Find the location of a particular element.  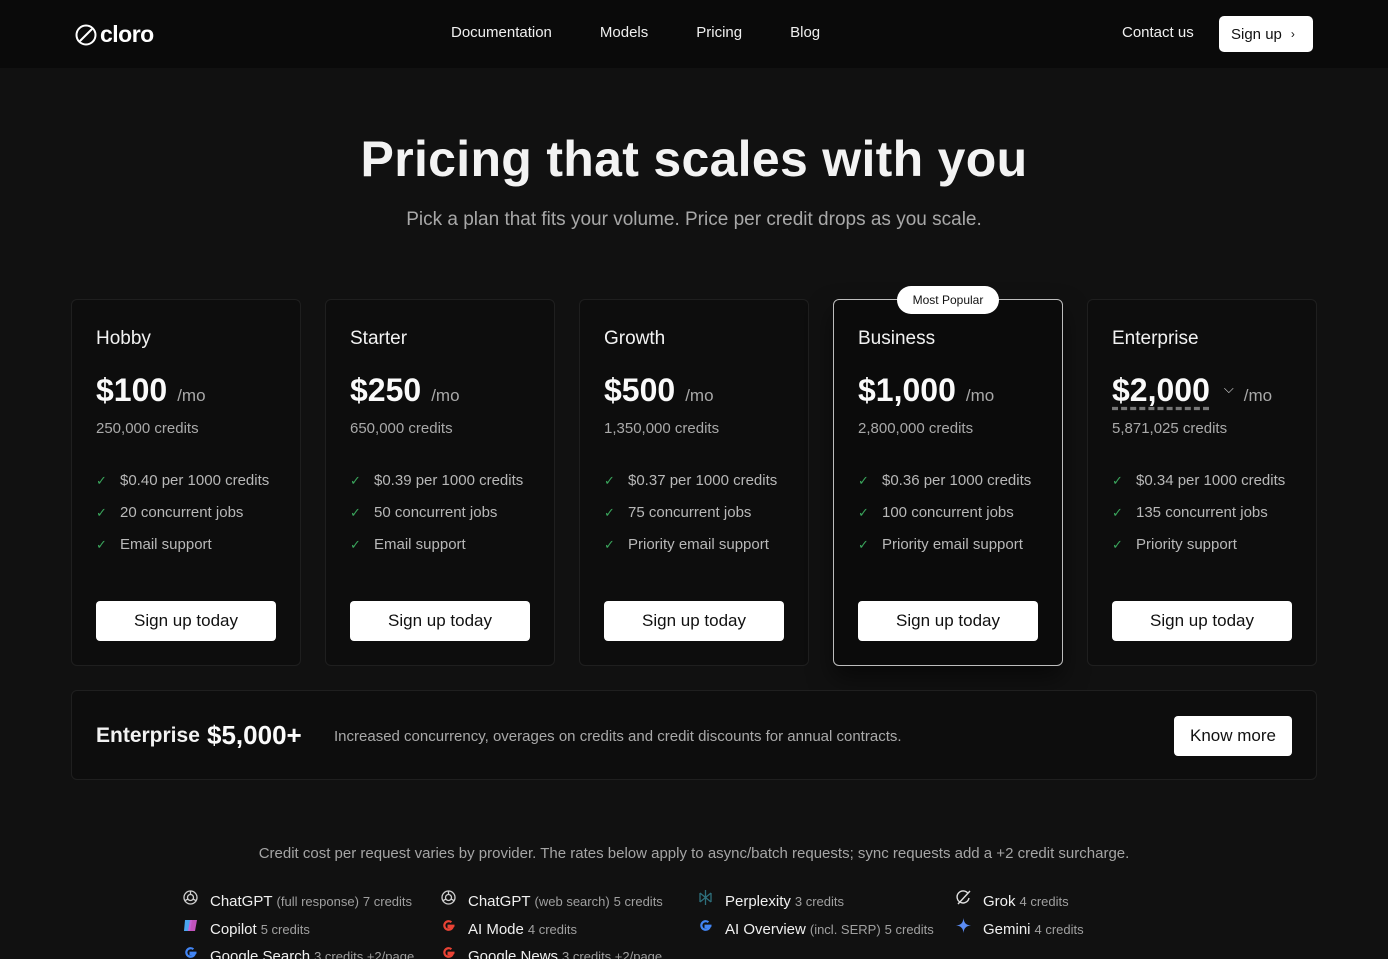

grok-icon is located at coordinates (969, 897).